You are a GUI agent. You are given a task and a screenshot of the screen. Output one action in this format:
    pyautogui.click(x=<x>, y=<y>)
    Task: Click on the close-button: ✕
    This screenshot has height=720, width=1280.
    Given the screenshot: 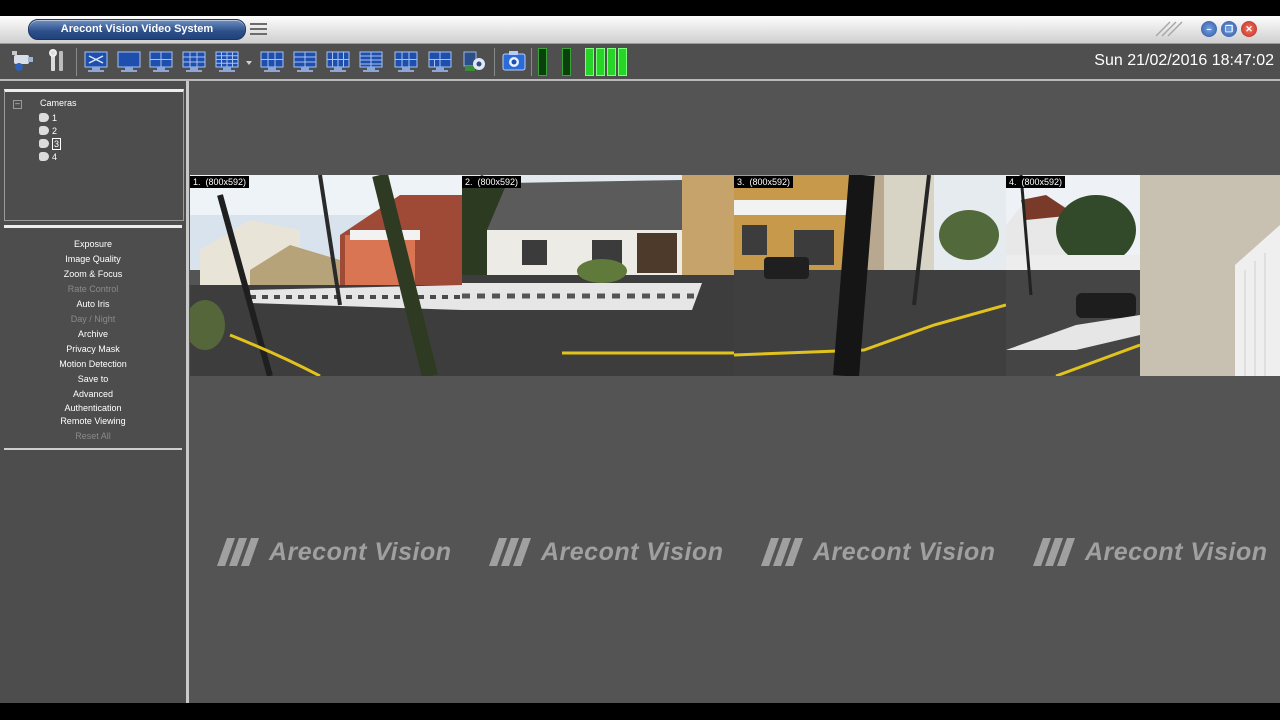 What is the action you would take?
    pyautogui.click(x=1249, y=29)
    